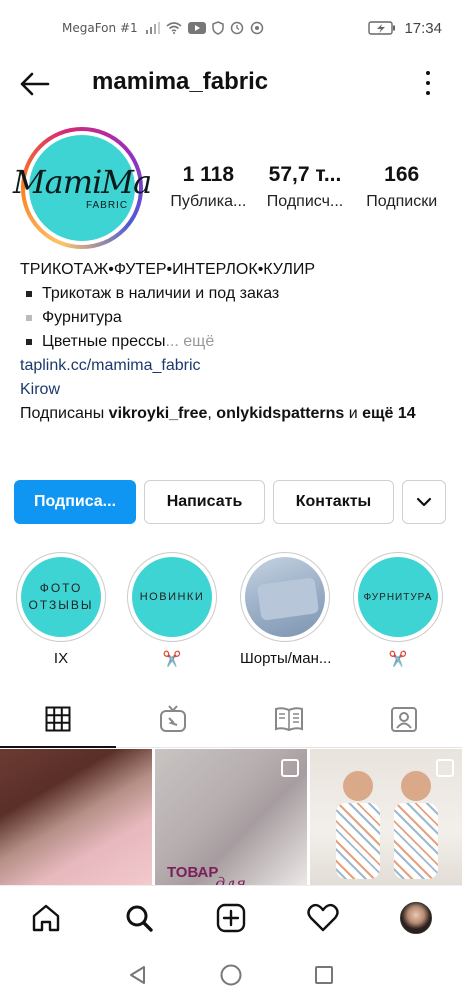 Image resolution: width=462 pixels, height=1000 pixels. Describe the element at coordinates (61, 597) in the screenshot. I see `highlight-cover-text: ФОТО ОТЗЫВЫ` at that location.